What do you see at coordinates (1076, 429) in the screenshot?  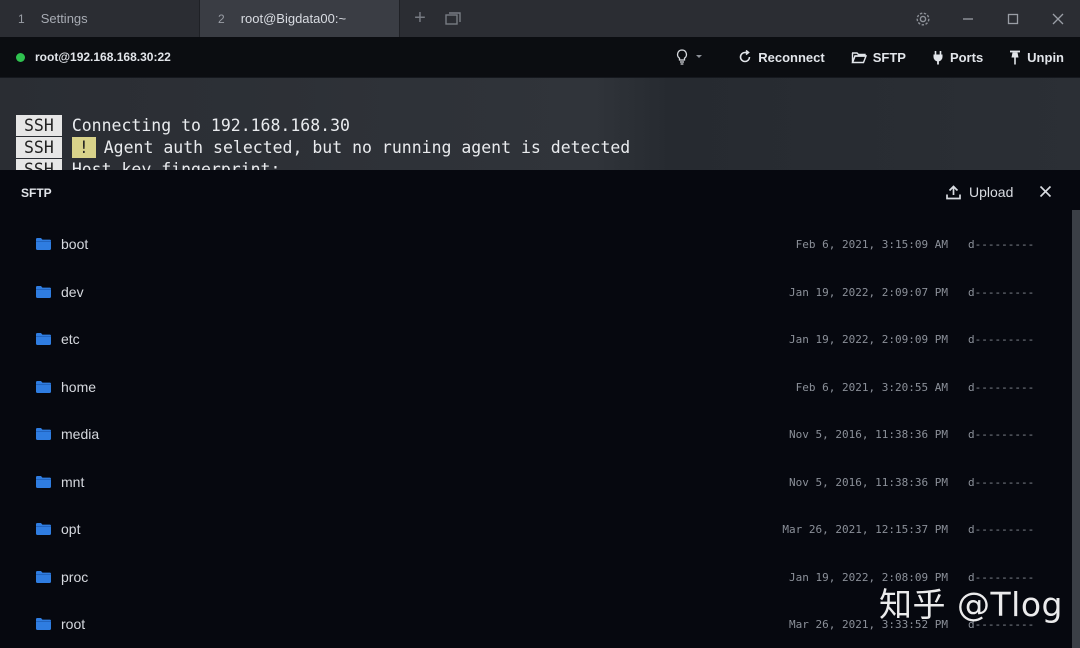 I see `scrollbar` at bounding box center [1076, 429].